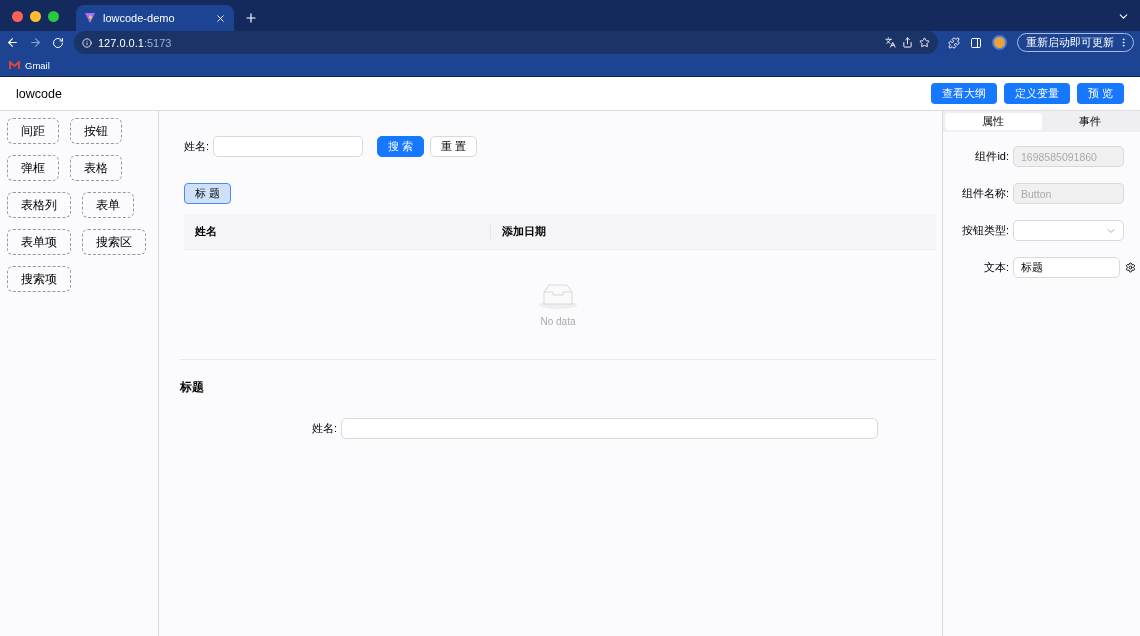 The height and width of the screenshot is (636, 1140). What do you see at coordinates (29, 65) in the screenshot?
I see `bookmark: Gmail` at bounding box center [29, 65].